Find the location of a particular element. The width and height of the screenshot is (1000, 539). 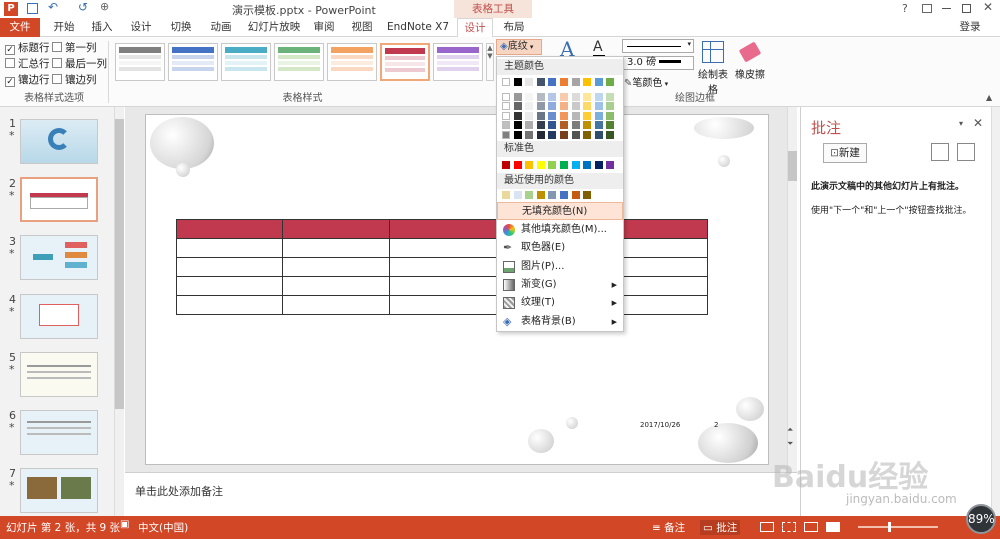

shading-button: ◈底纹 ▾ is located at coordinates (519, 47).